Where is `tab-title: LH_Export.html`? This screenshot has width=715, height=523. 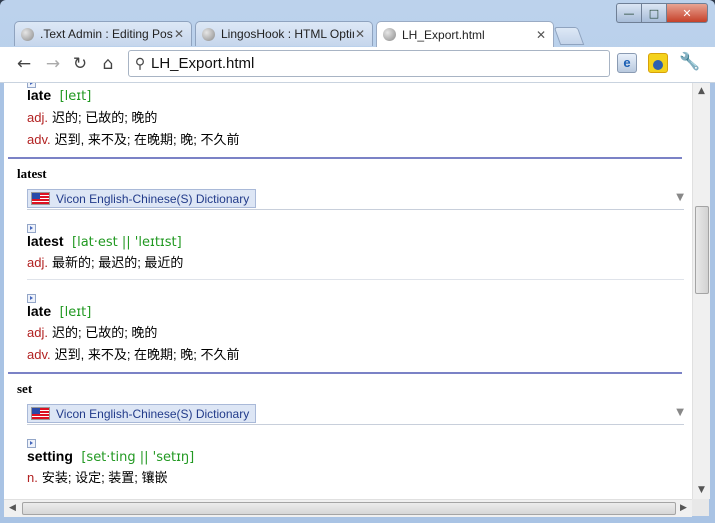 tab-title: LH_Export.html is located at coordinates (443, 34).